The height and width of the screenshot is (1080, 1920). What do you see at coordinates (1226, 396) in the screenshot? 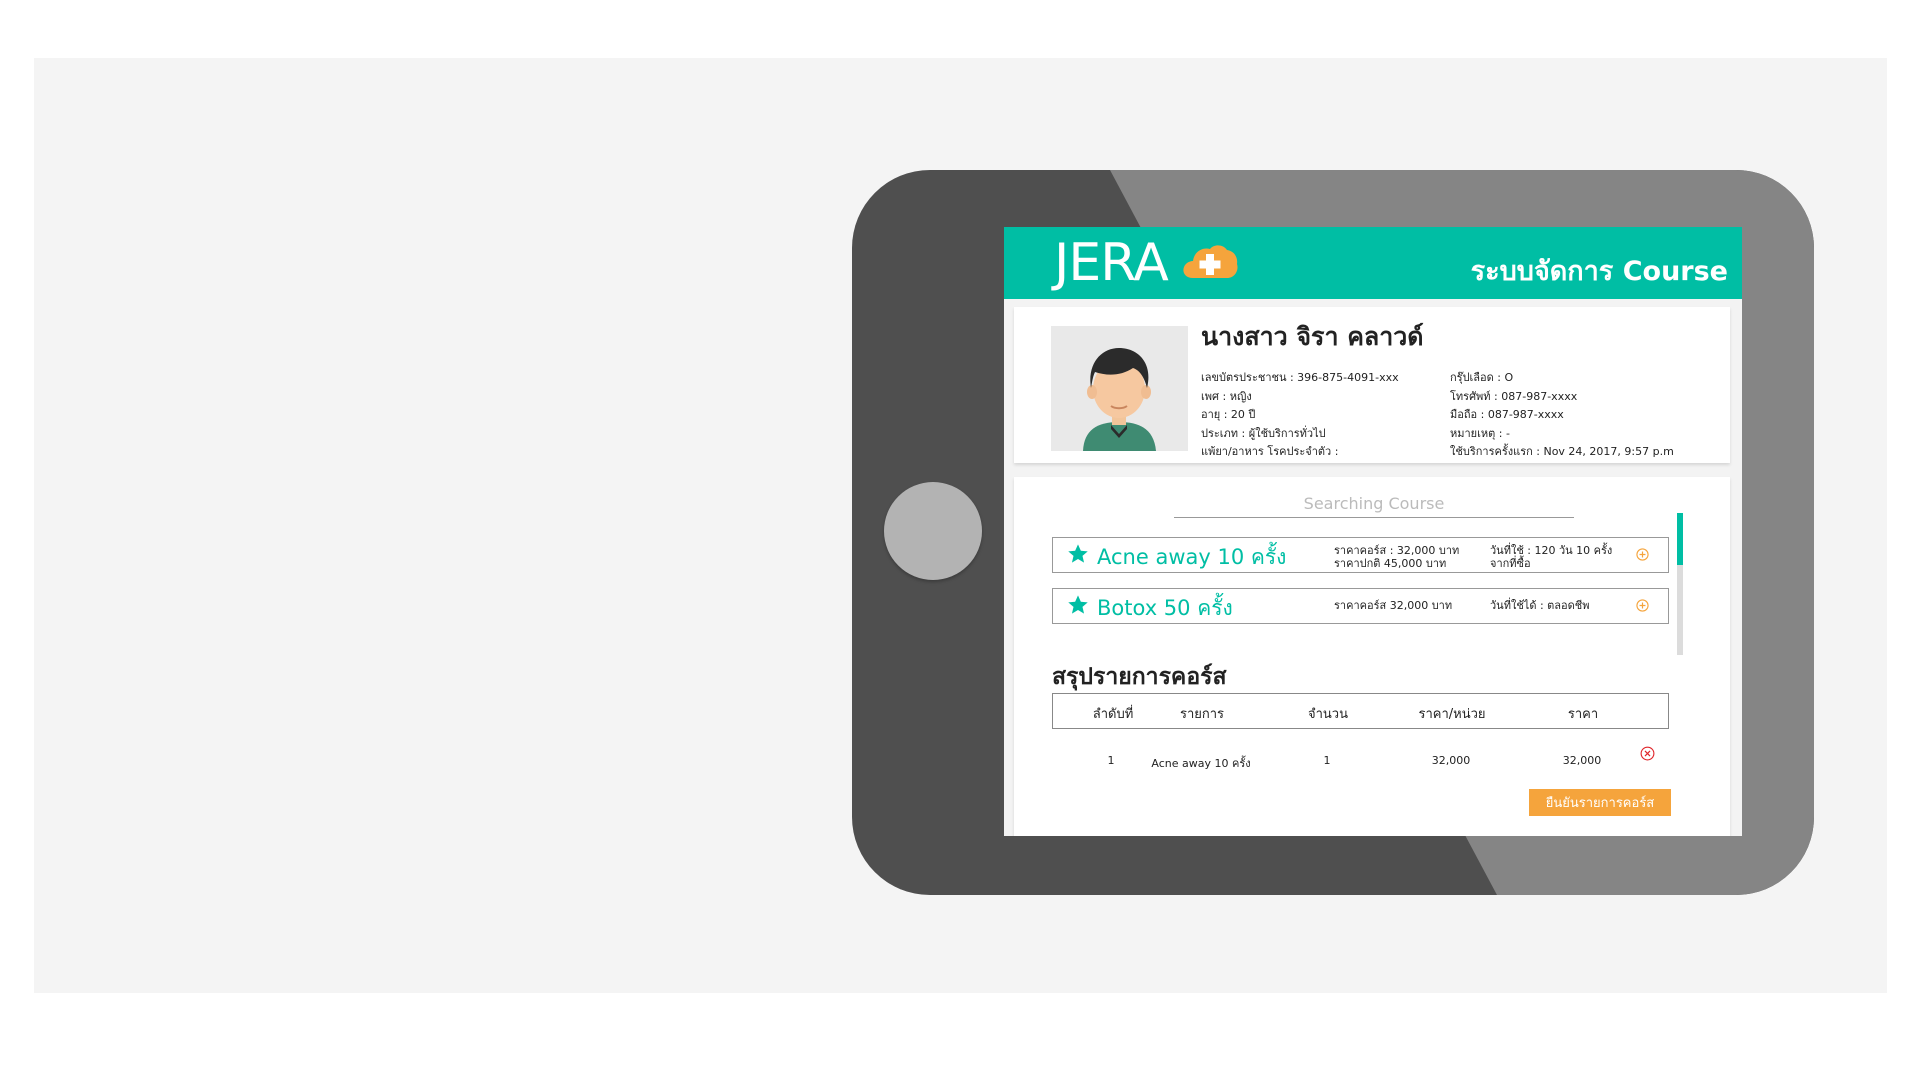
I see `patient-gender: เพศ : หญิง` at bounding box center [1226, 396].